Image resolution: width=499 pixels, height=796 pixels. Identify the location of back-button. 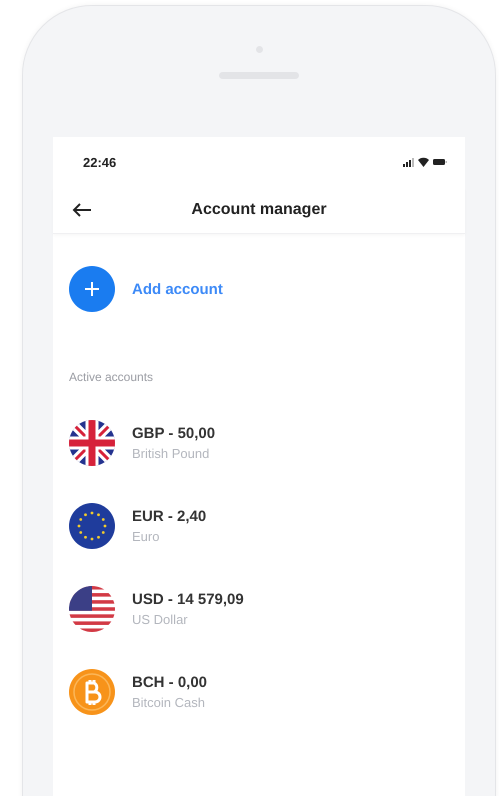
(82, 210).